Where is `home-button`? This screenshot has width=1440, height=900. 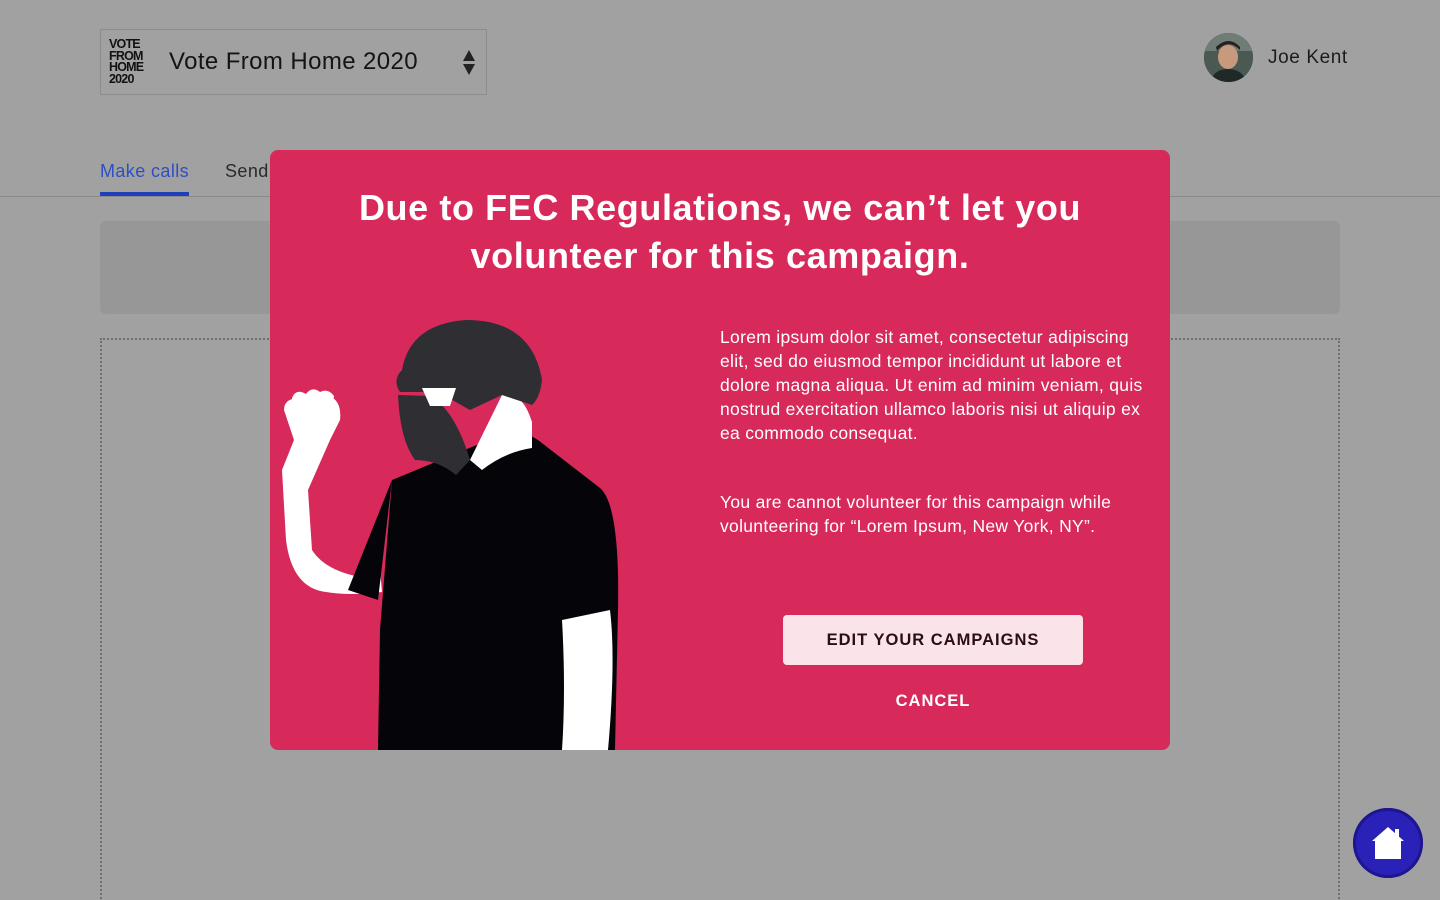 home-button is located at coordinates (1388, 843).